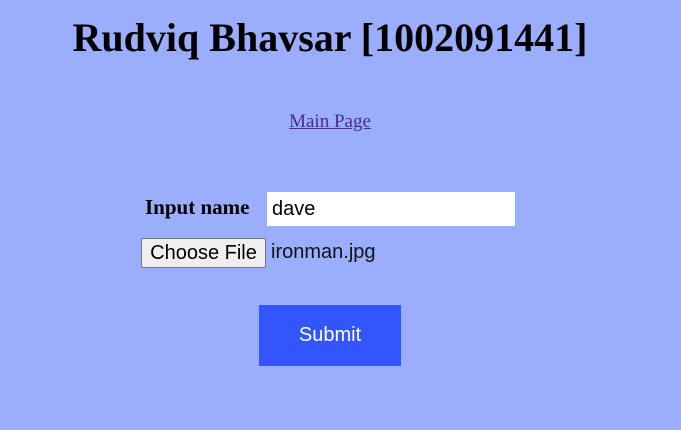 The height and width of the screenshot is (430, 681). Describe the element at coordinates (203, 253) in the screenshot. I see `choose-file-button: Choose File` at that location.